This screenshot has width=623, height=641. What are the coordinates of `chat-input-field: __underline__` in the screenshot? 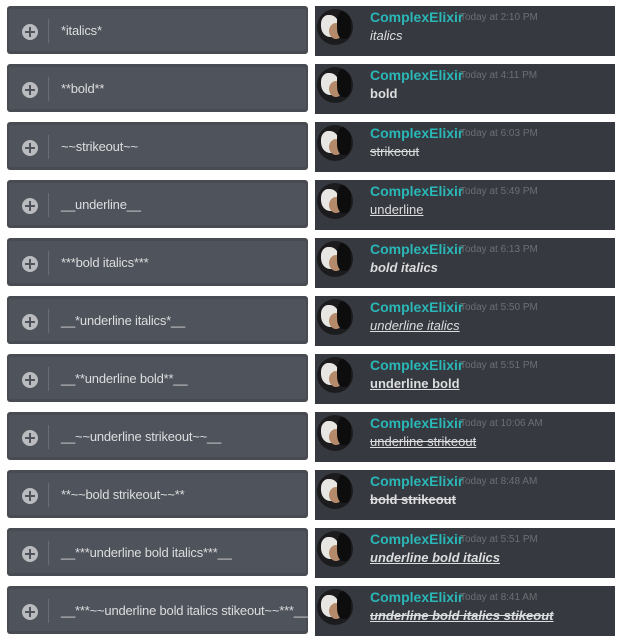 It's located at (157, 204).